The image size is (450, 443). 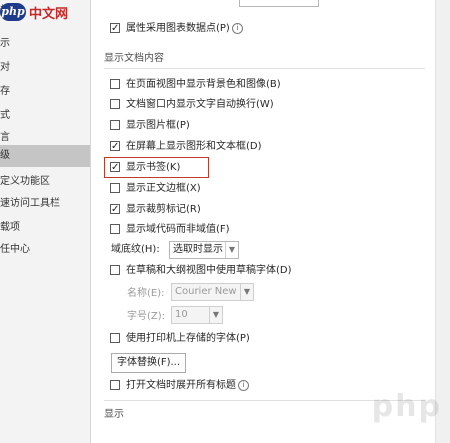 What do you see at coordinates (45, 250) in the screenshot?
I see `sidebar-item: 任中心` at bounding box center [45, 250].